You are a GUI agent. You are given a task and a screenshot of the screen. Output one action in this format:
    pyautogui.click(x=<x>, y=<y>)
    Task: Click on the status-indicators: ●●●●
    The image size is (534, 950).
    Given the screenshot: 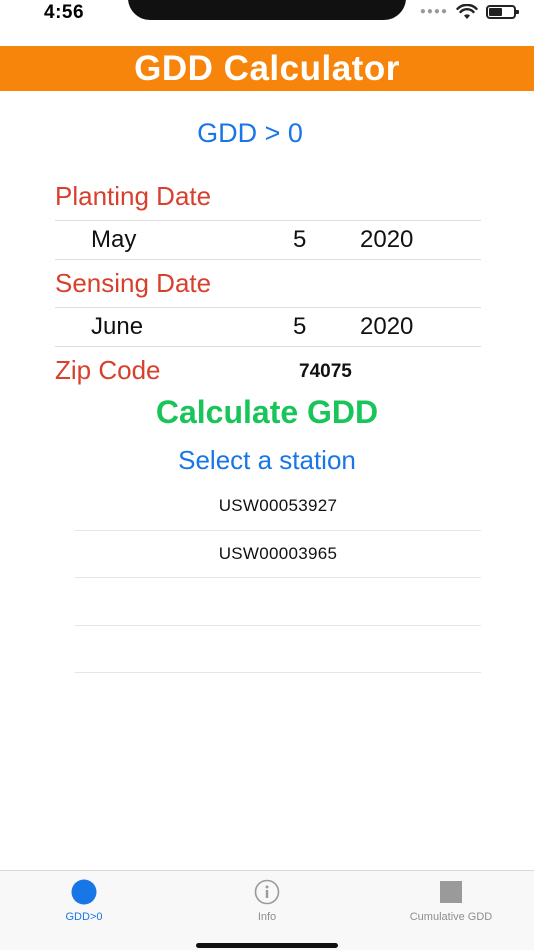 What is the action you would take?
    pyautogui.click(x=469, y=12)
    